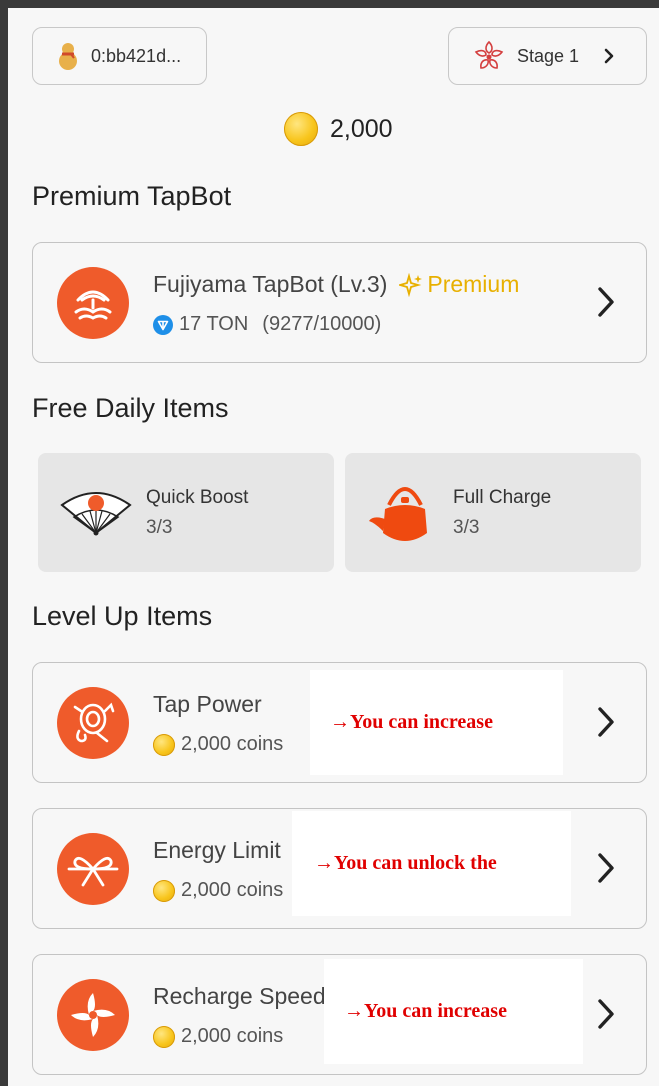 The height and width of the screenshot is (1086, 659). What do you see at coordinates (132, 196) in the screenshot?
I see `premium-section-title: Premium TapBot` at bounding box center [132, 196].